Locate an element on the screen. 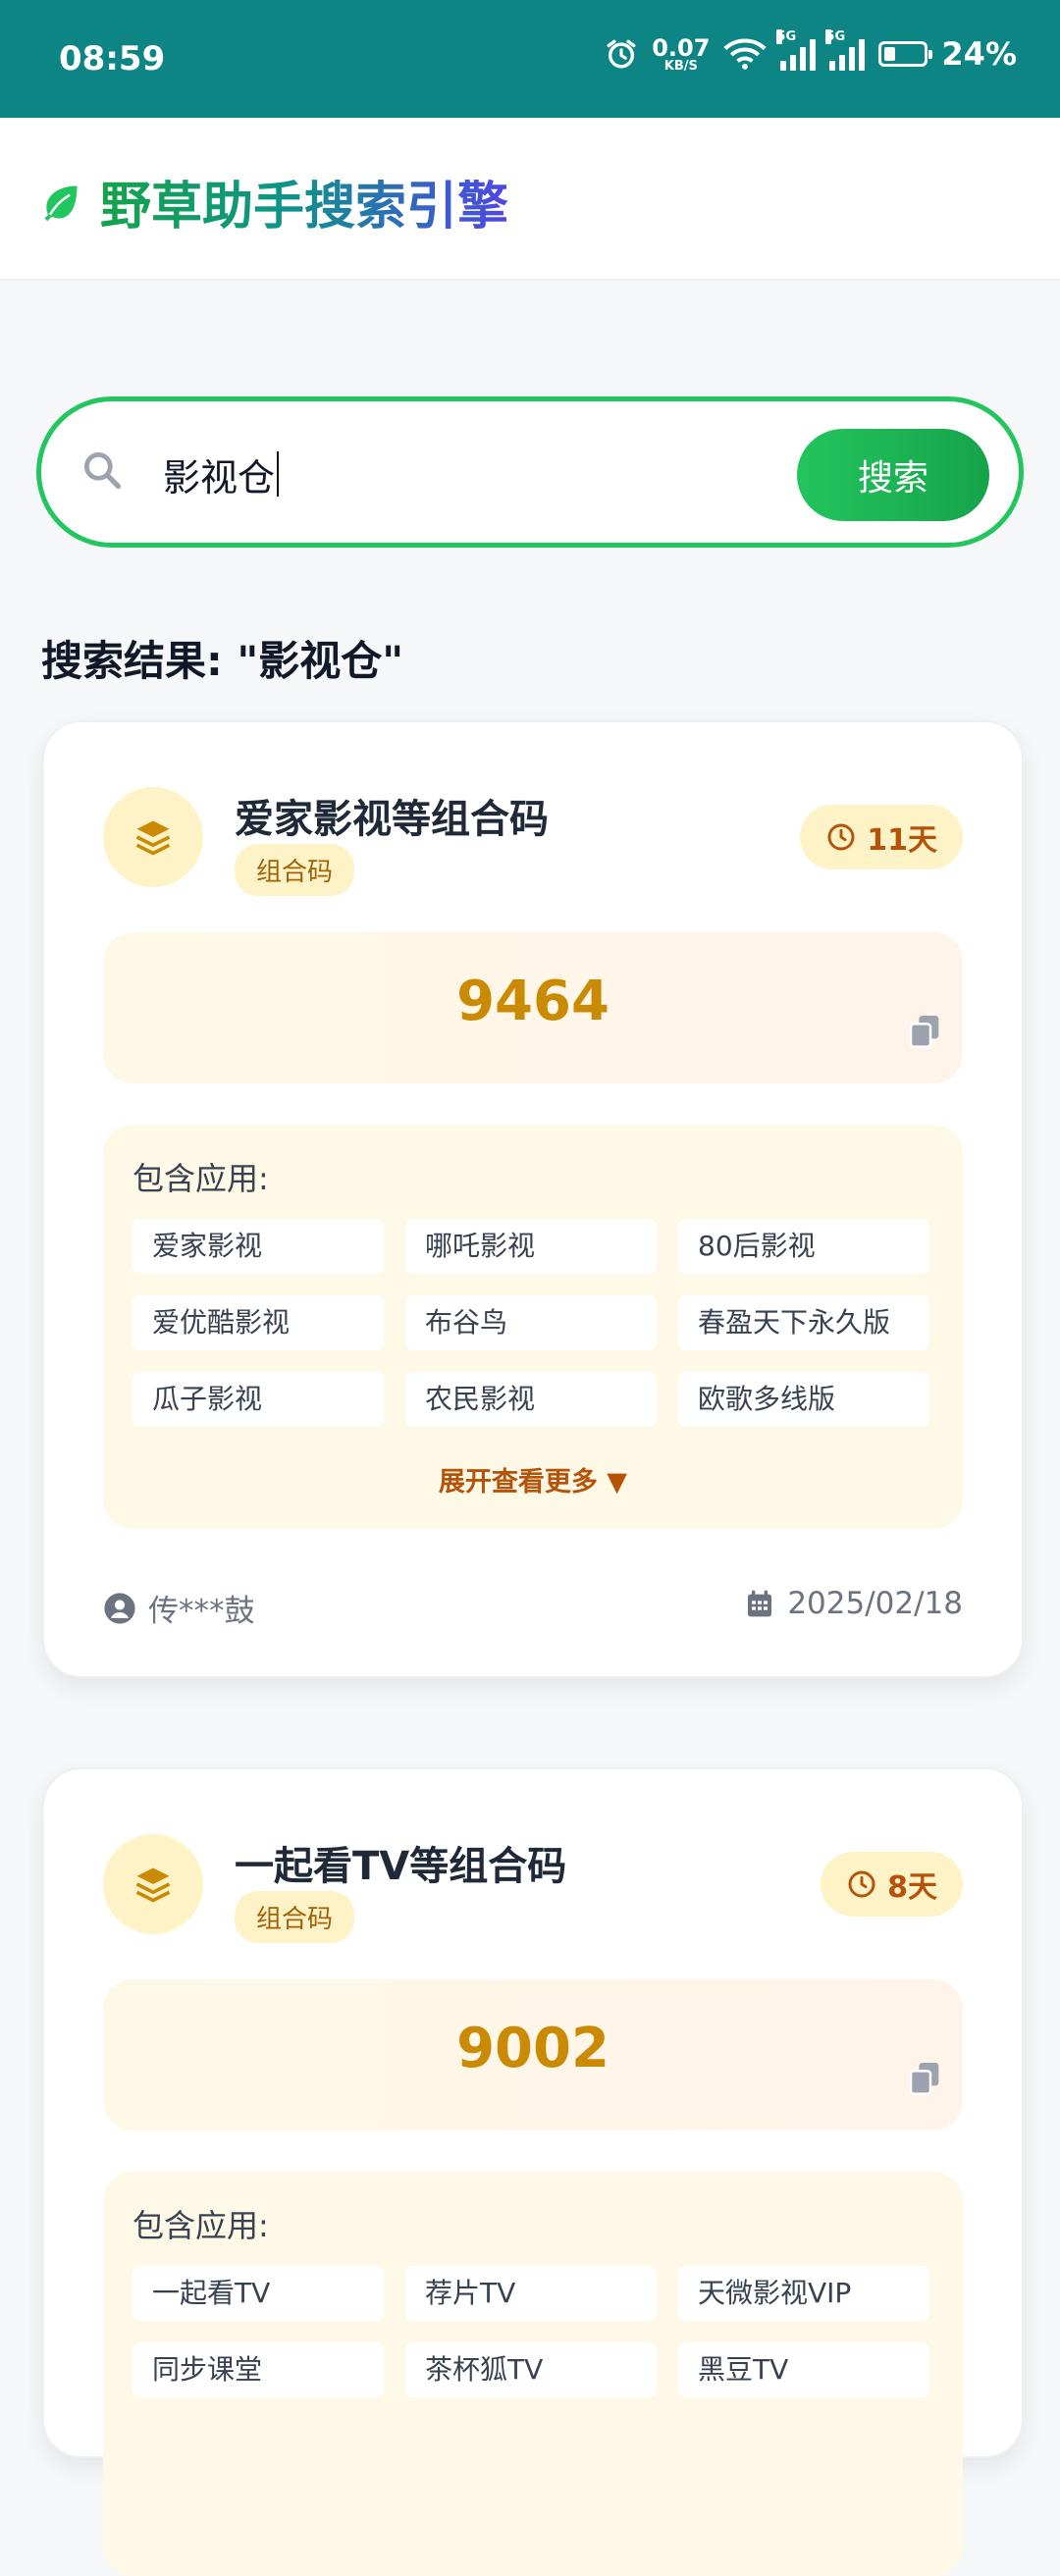 The width and height of the screenshot is (1060, 2576). apps-panel: 包含应用: 一起看TV 荐片TV 天微影视VIP 同步课堂 茶杯狐TV 黑豆TV is located at coordinates (533, 2374).